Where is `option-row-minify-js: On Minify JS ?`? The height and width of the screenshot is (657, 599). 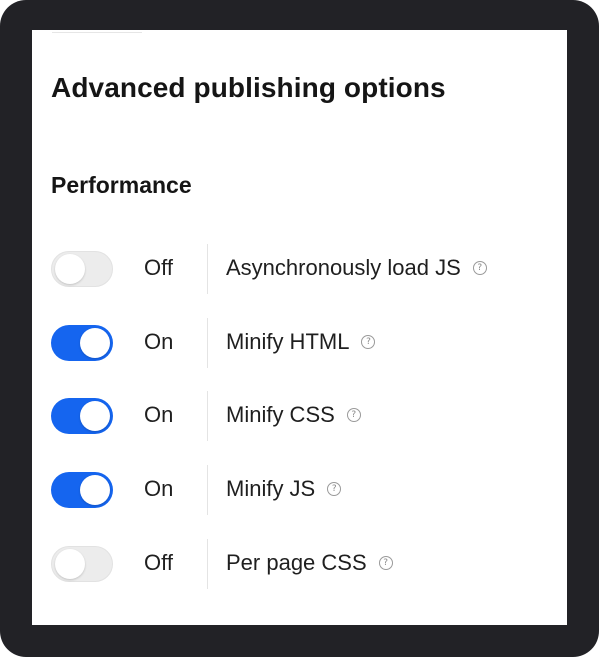
option-row-minify-js: On Minify JS ? is located at coordinates (299, 490).